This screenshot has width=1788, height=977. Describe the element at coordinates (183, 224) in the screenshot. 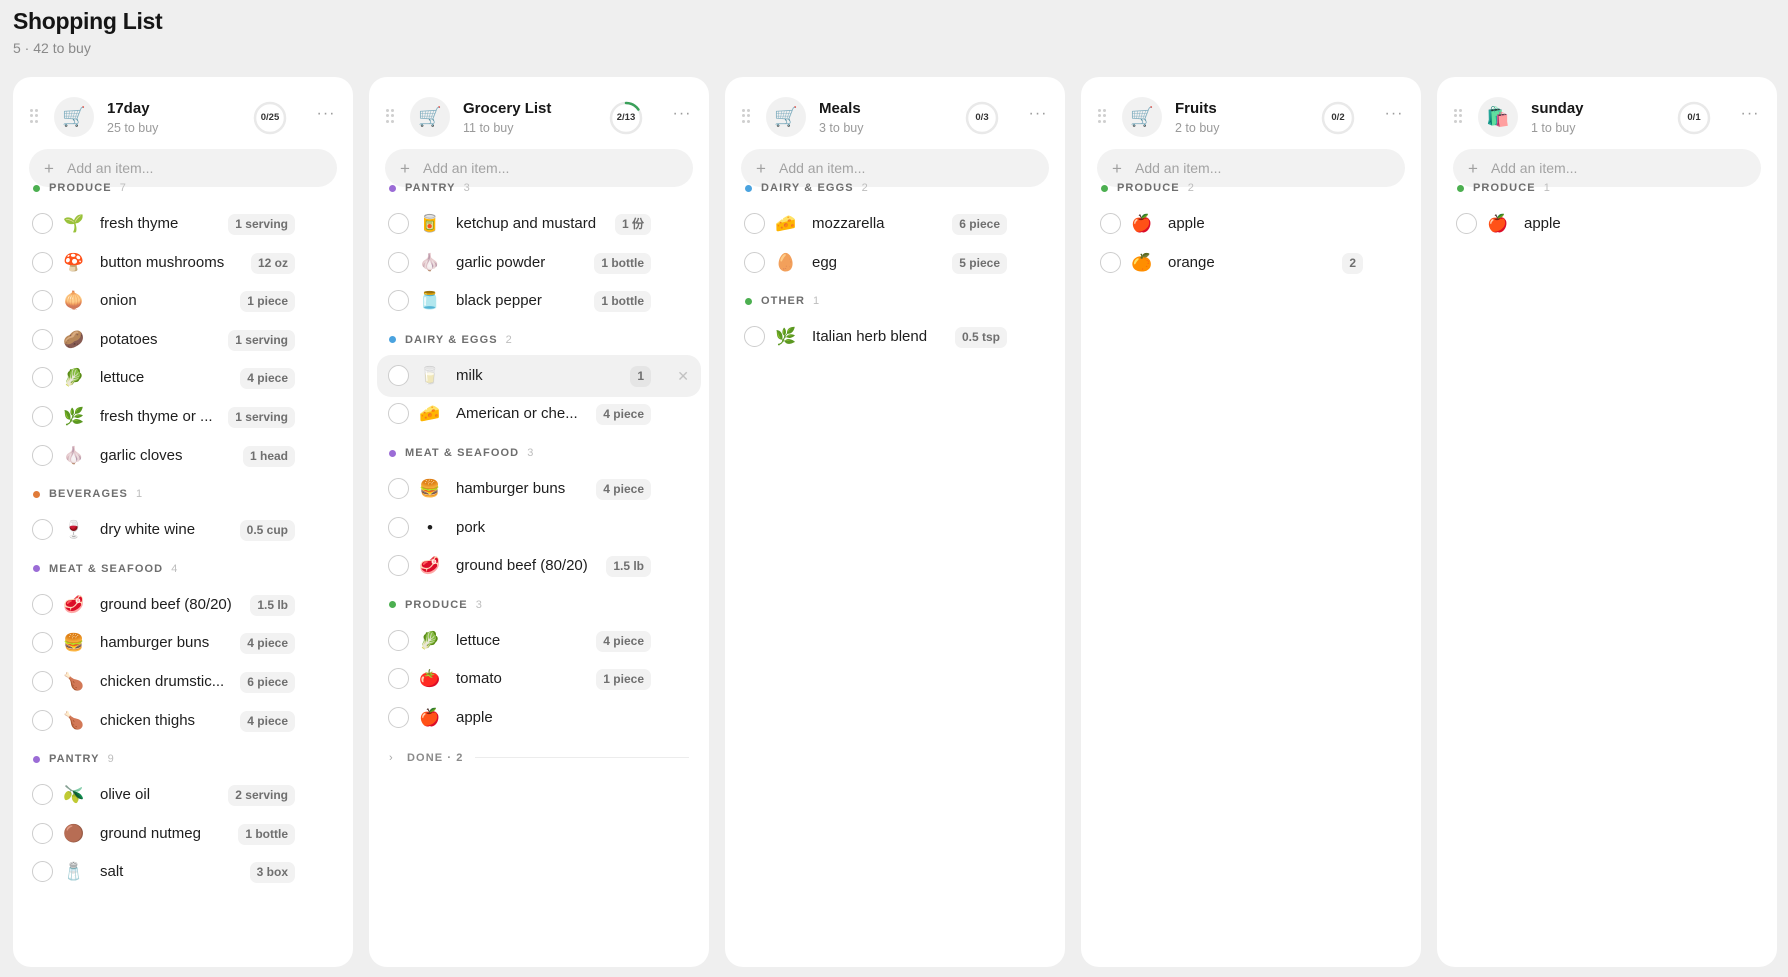

I see `list-item: 🌱 fresh thyme 1 serving` at that location.